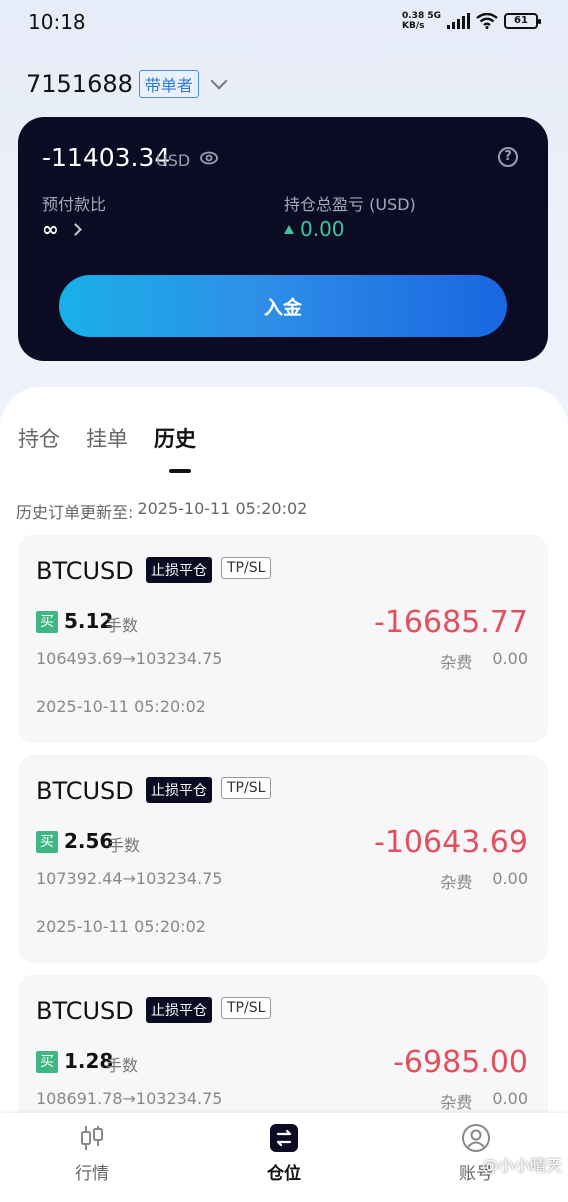  What do you see at coordinates (162, 510) in the screenshot?
I see `history-updated: 历史订单更新至: 2025-10-11 05:20:02` at bounding box center [162, 510].